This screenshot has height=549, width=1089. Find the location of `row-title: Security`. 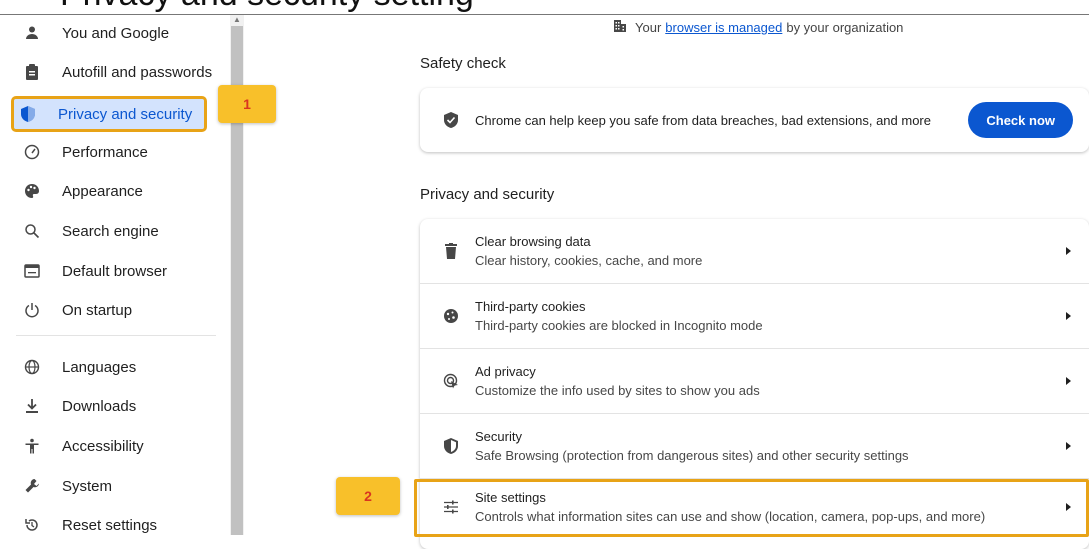

row-title: Security is located at coordinates (498, 436).